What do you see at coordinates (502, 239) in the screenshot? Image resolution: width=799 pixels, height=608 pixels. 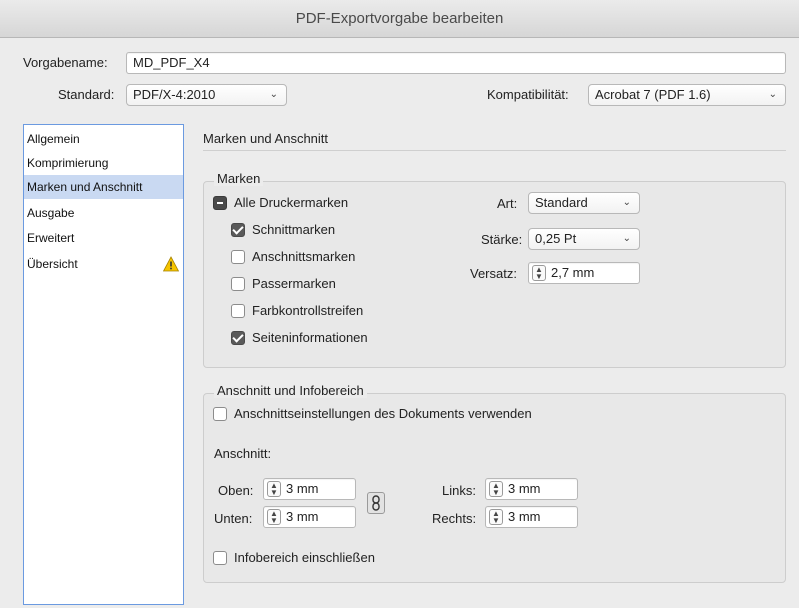 I see `weight-label: Stärke:` at bounding box center [502, 239].